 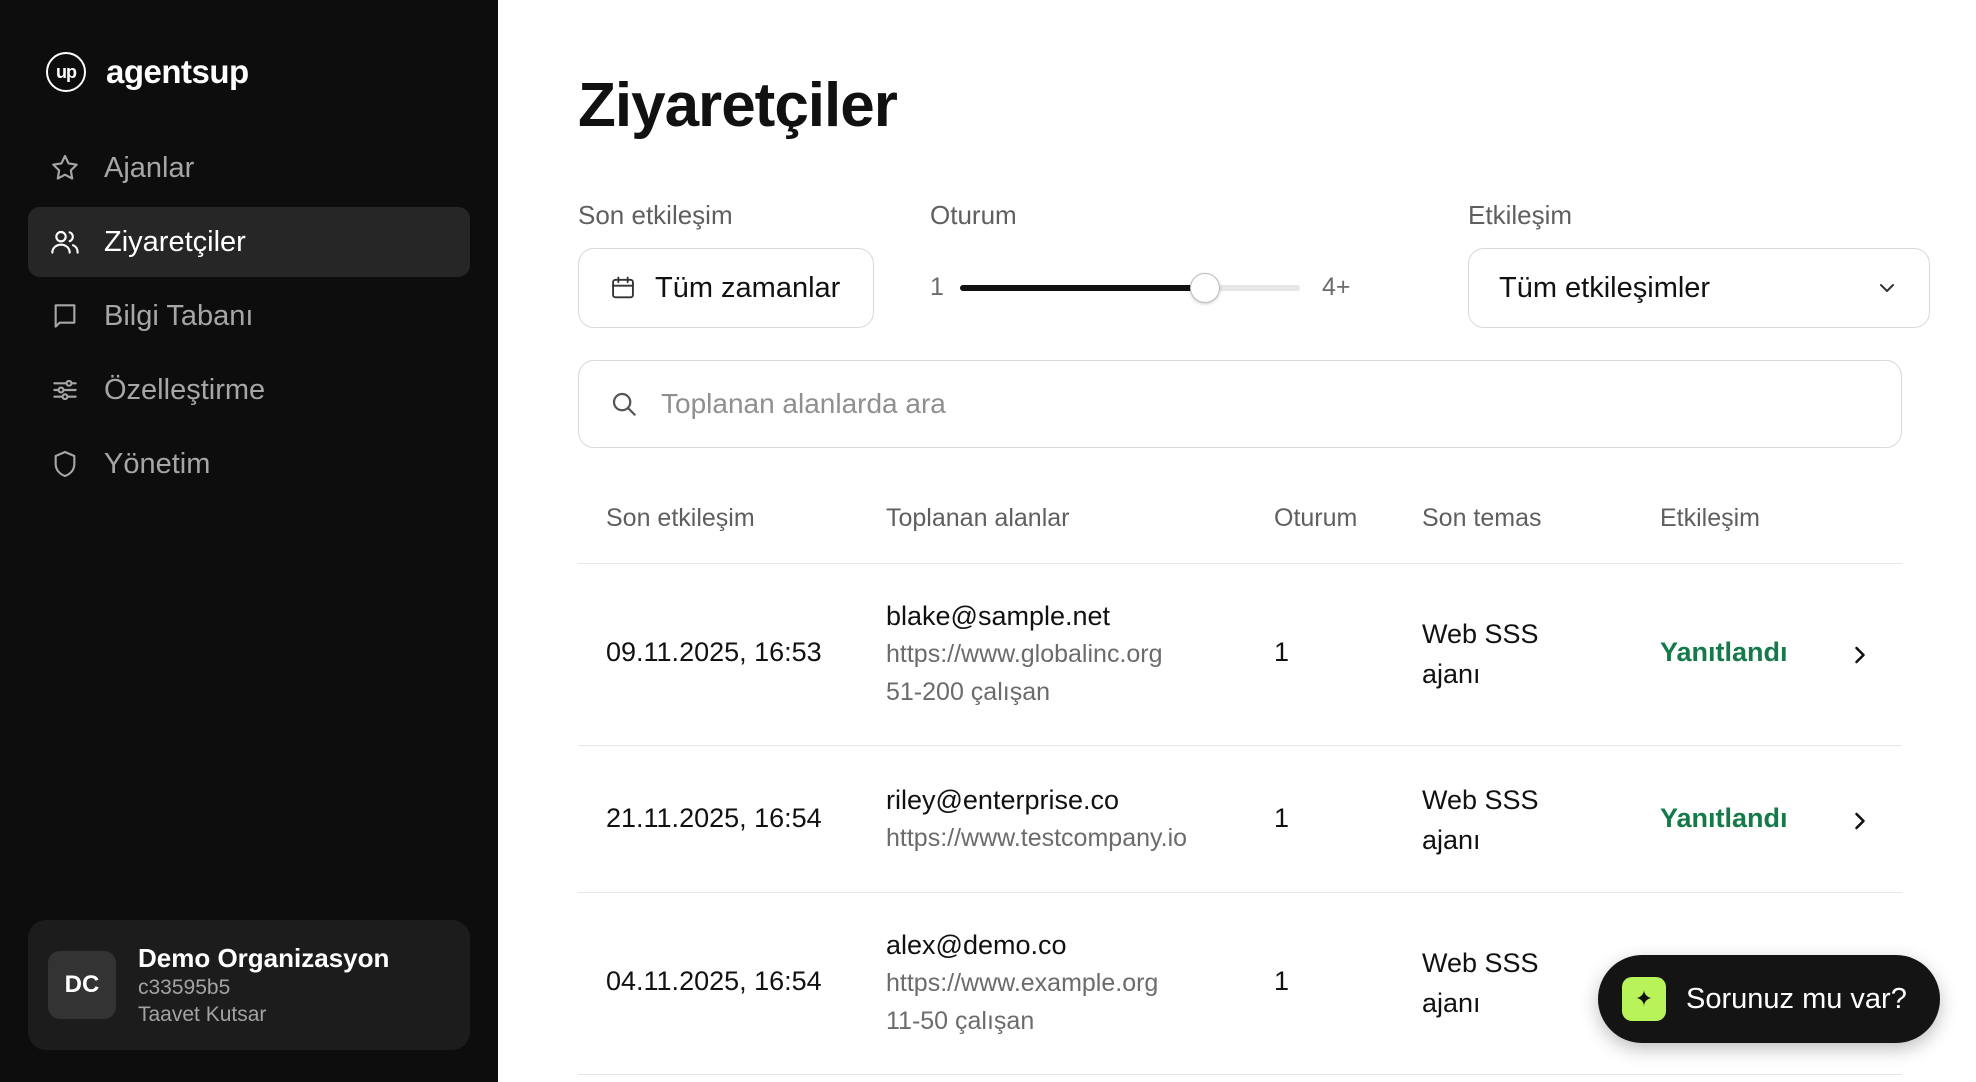 I want to click on row-email: alex@demo.co, so click(x=976, y=945).